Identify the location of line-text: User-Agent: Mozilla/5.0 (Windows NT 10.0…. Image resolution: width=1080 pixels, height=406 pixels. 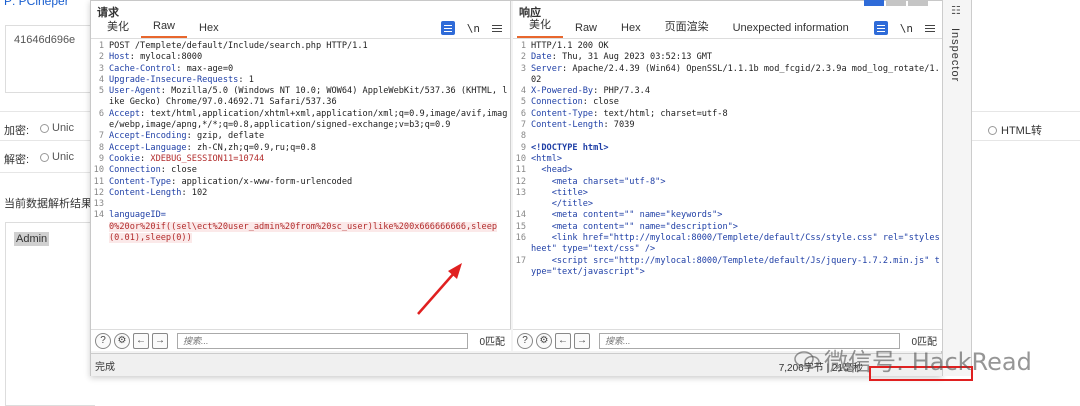
(308, 97).